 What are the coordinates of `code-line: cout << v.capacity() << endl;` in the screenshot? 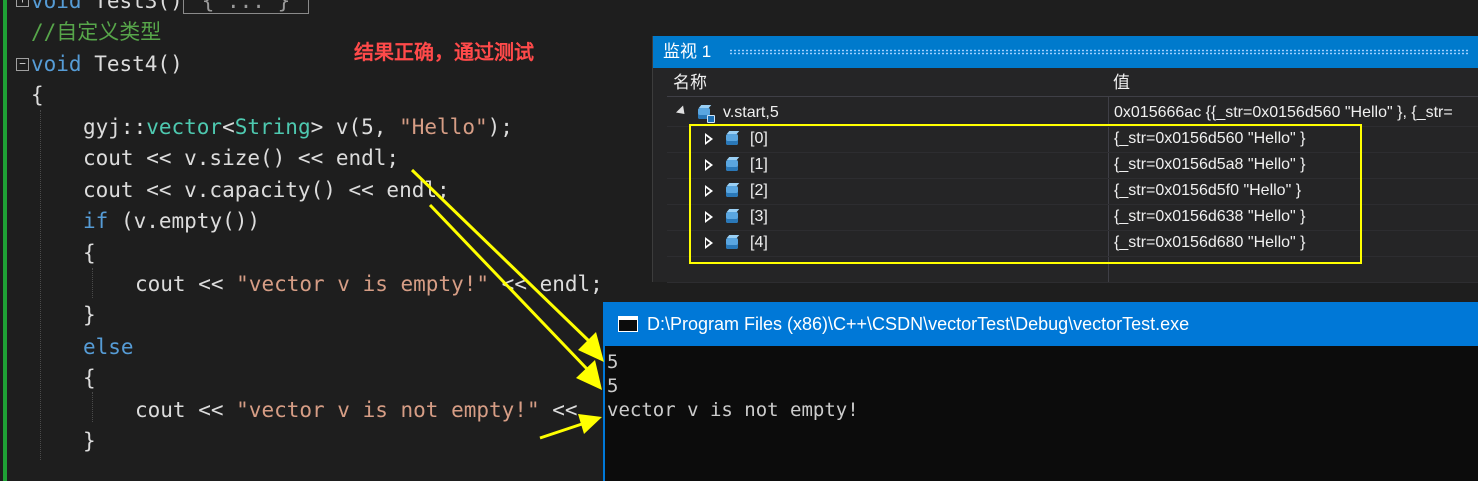 It's located at (266, 190).